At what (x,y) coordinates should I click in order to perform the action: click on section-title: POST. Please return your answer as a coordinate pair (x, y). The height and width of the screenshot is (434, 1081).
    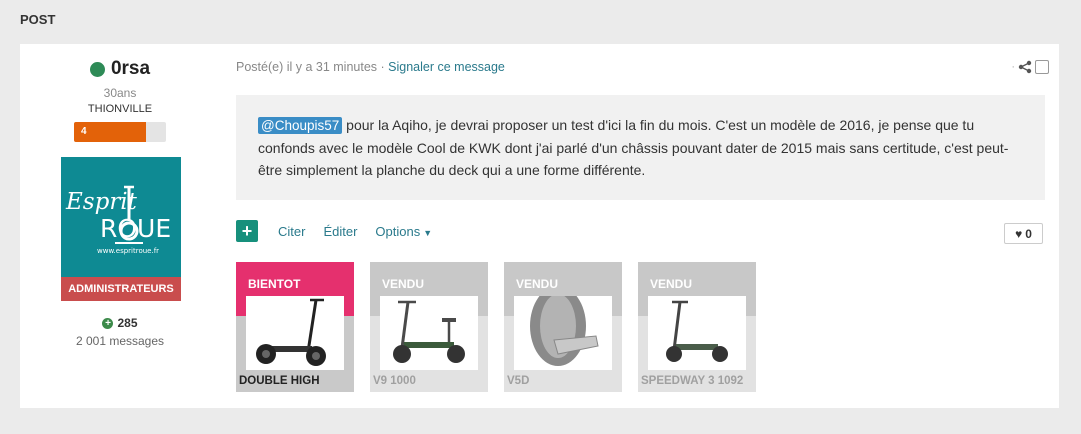
    Looking at the image, I should click on (38, 19).